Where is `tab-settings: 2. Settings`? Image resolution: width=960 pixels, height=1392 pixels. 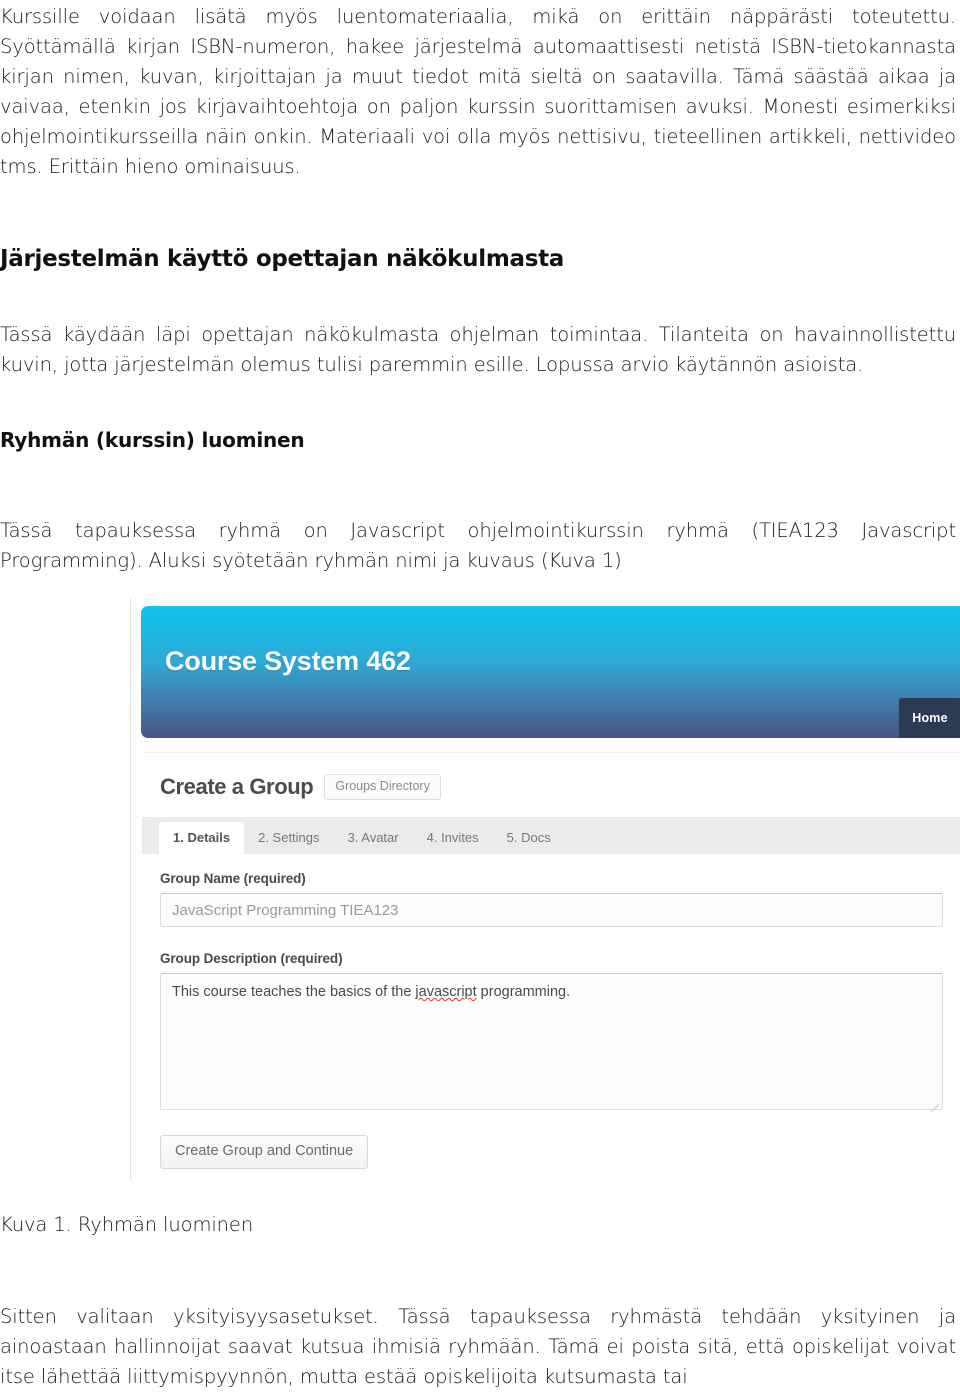 tab-settings: 2. Settings is located at coordinates (288, 838).